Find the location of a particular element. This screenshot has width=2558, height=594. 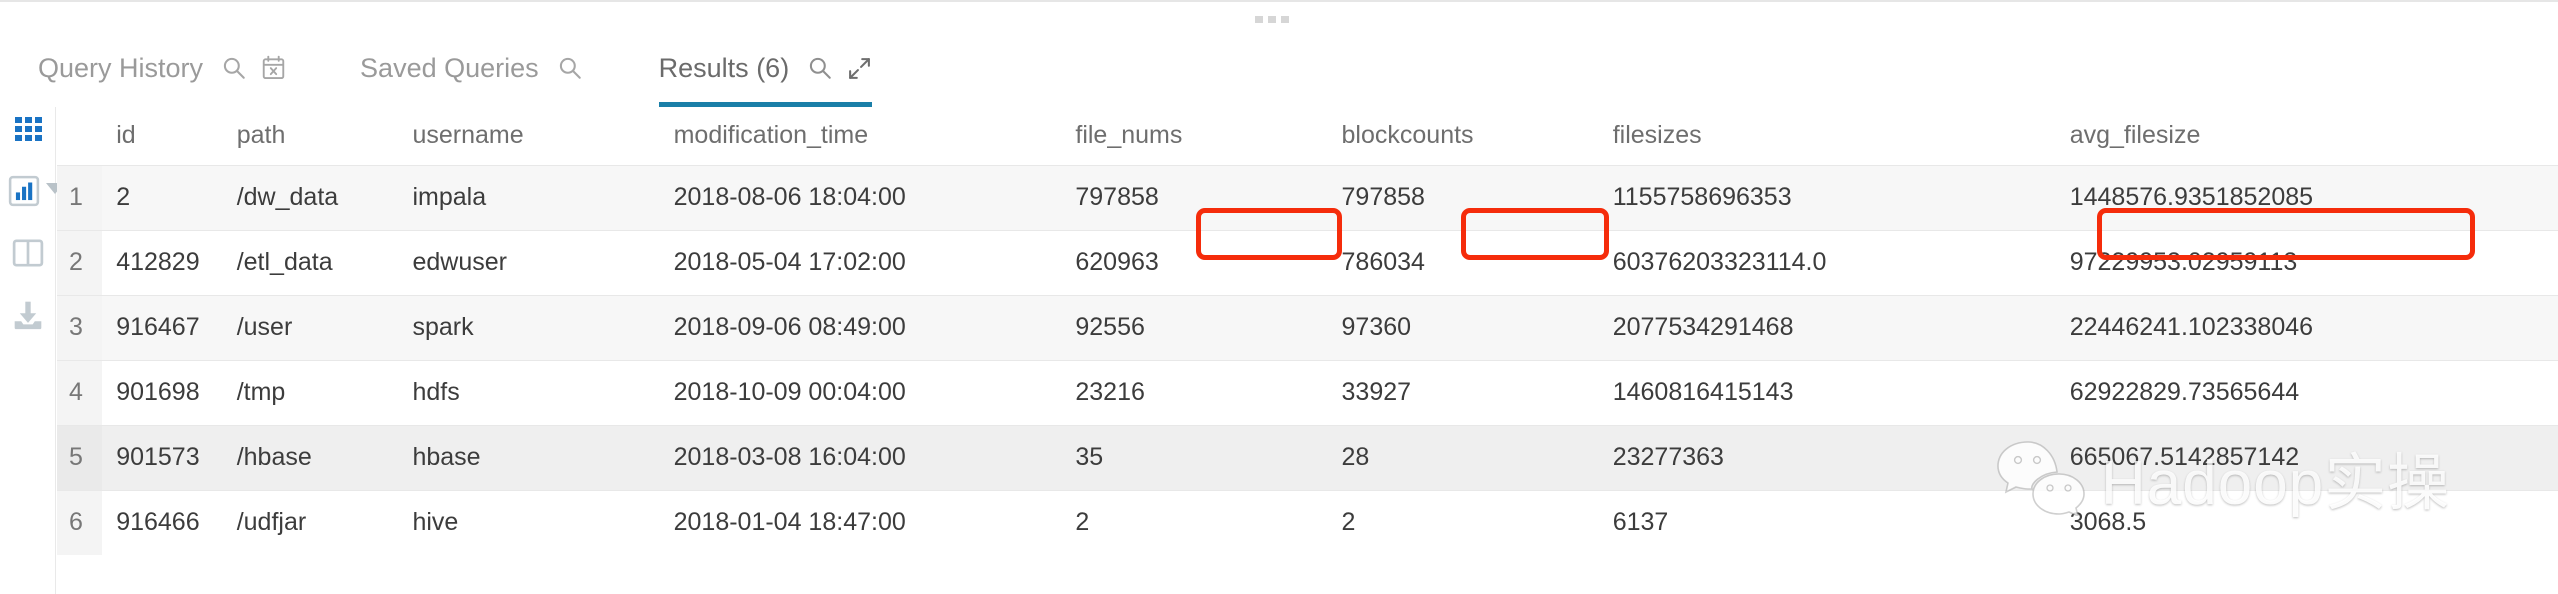

column-header-path-label: path is located at coordinates (261, 135).